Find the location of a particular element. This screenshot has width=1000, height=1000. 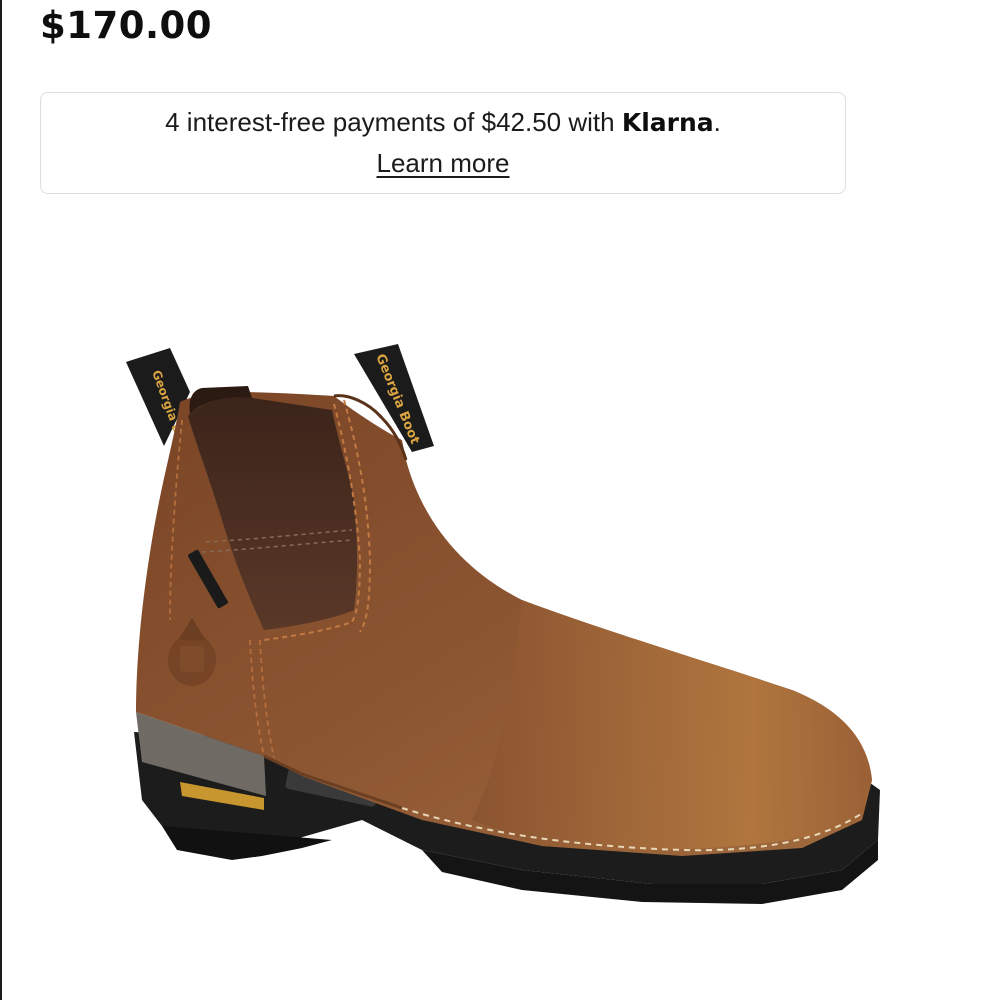

klarna-logo-text: Klarna is located at coordinates (667, 122).